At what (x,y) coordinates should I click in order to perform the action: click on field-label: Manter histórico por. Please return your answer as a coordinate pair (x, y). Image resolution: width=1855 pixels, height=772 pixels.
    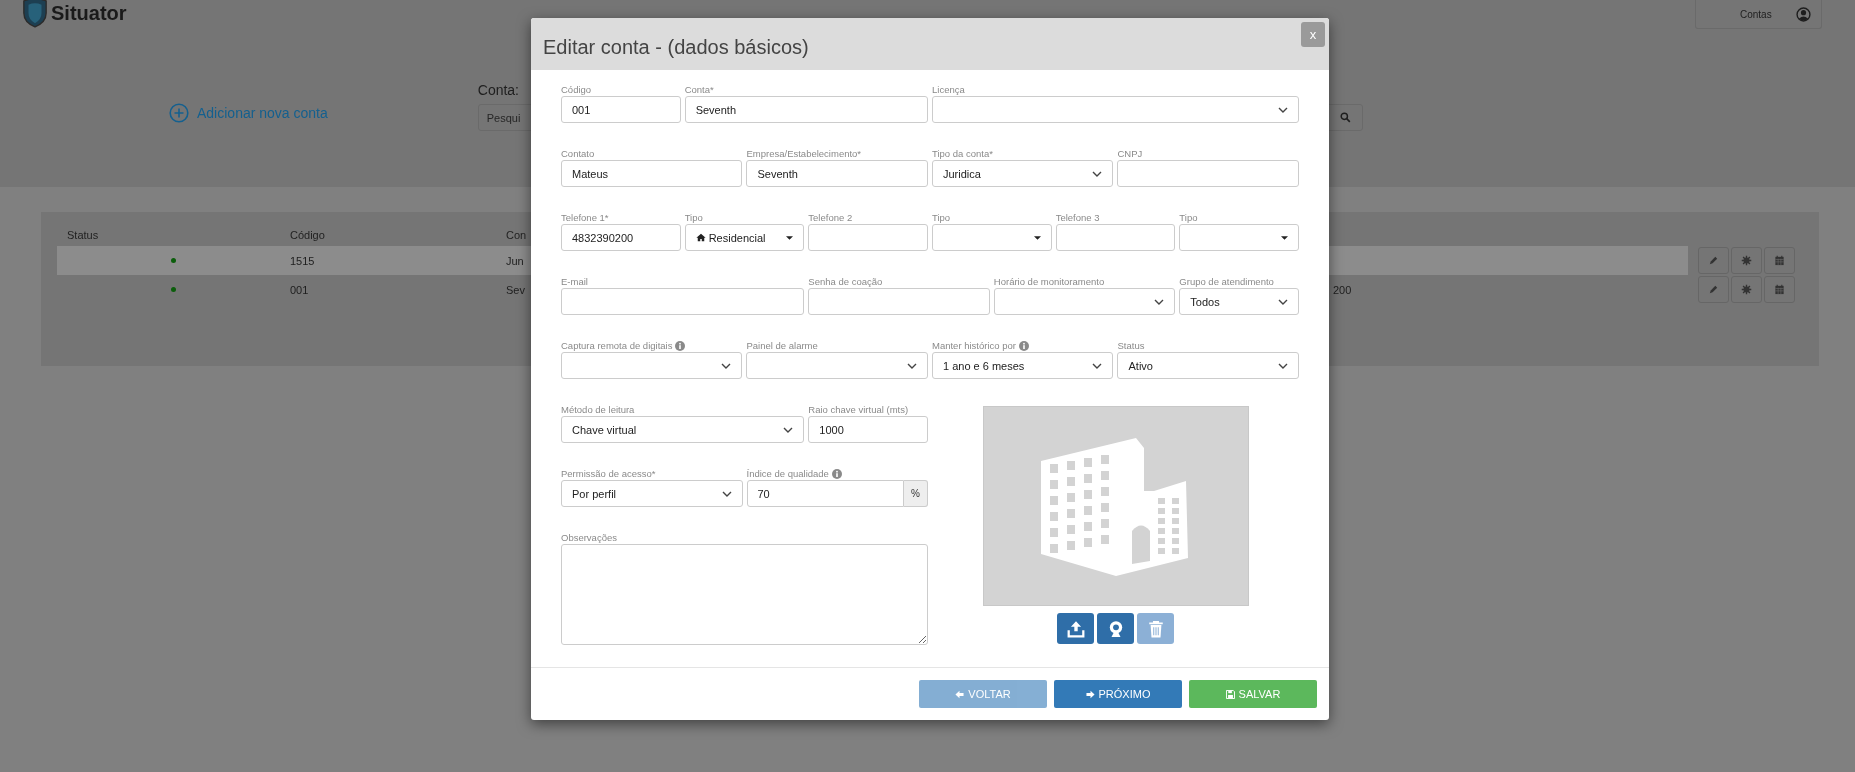
    Looking at the image, I should click on (974, 345).